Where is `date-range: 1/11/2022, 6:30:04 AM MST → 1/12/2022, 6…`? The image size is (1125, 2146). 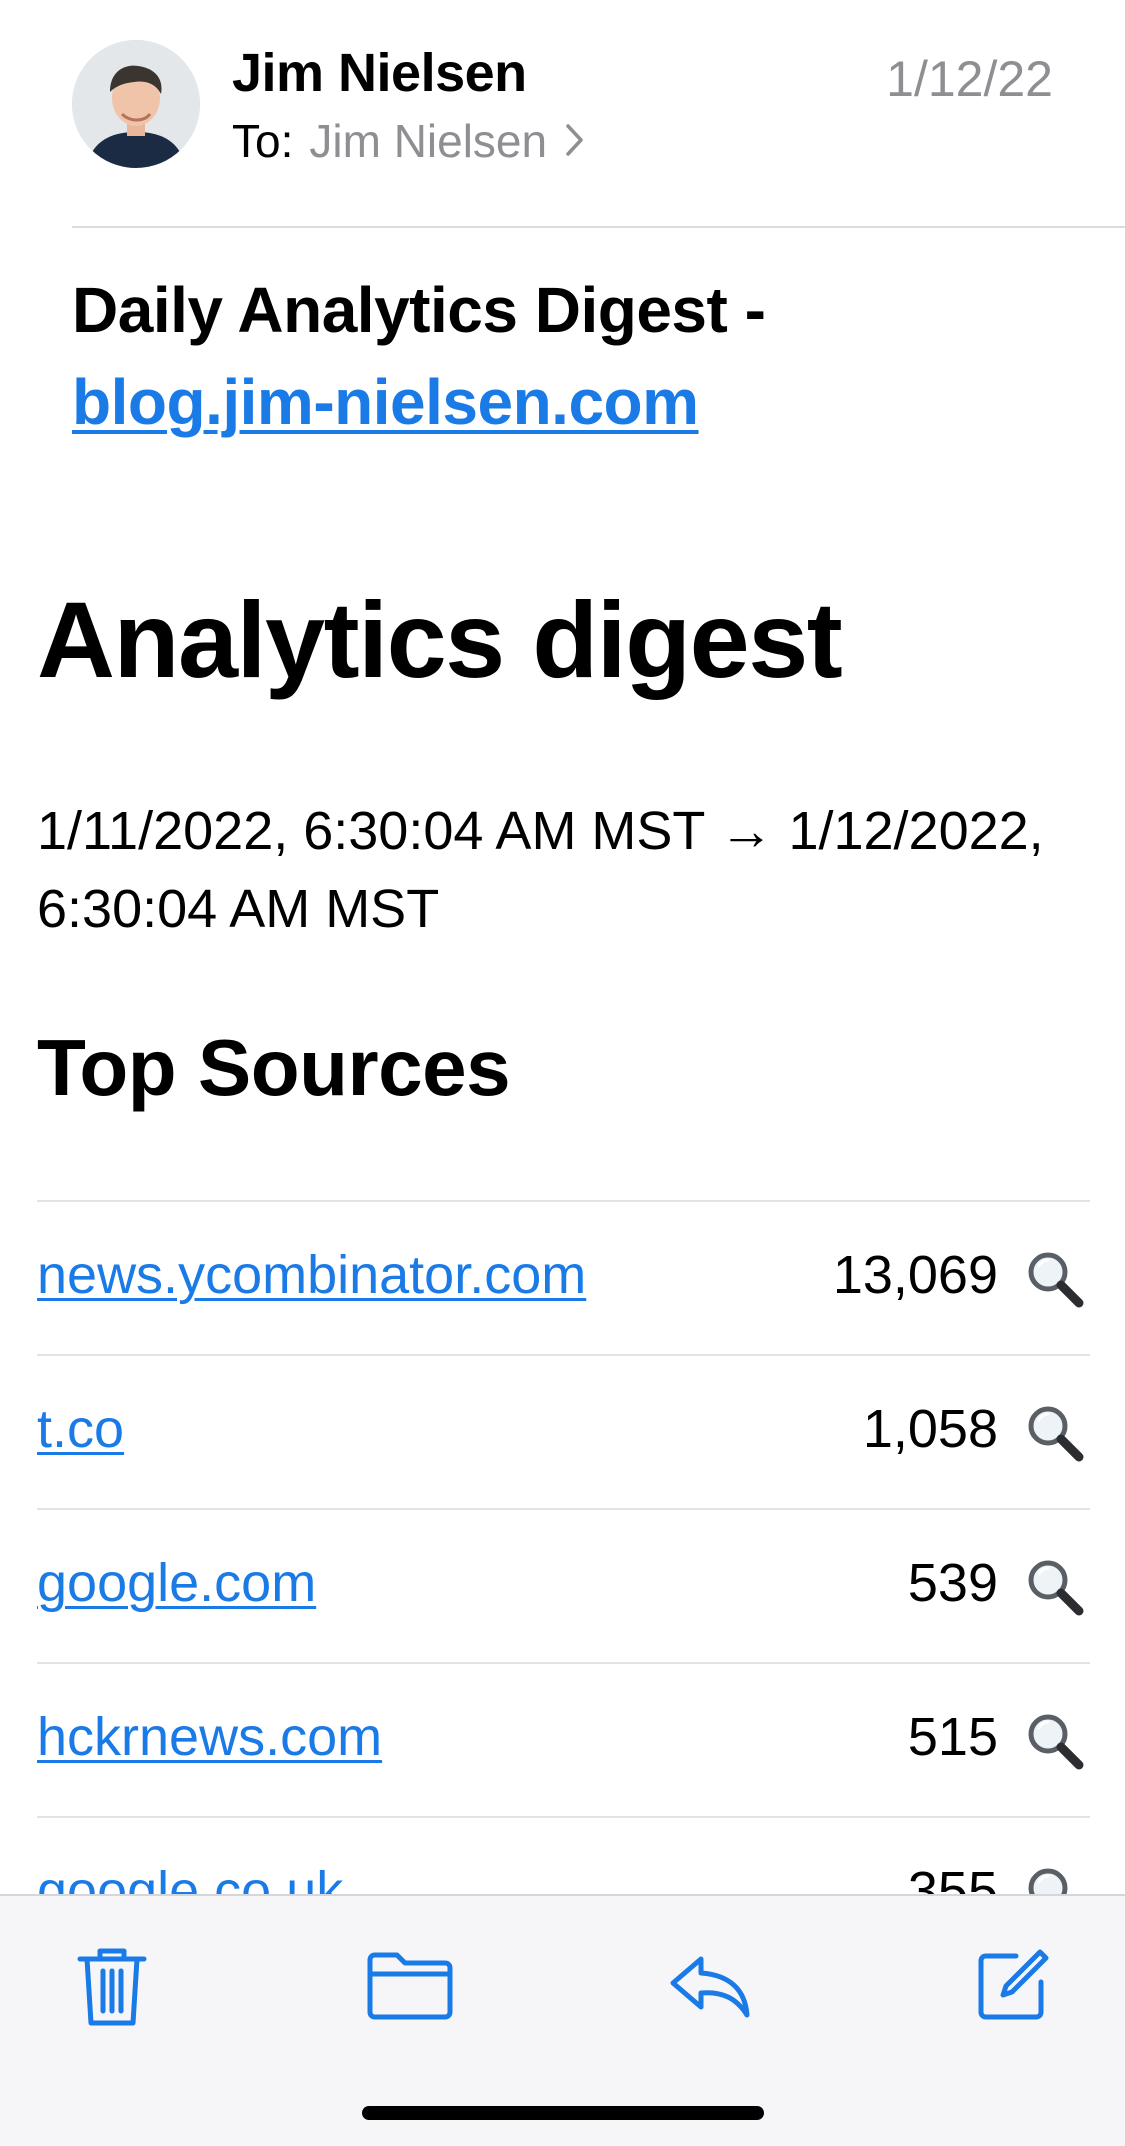
date-range: 1/11/2022, 6:30:04 AM MST → 1/12/2022, 6… is located at coordinates (540, 870).